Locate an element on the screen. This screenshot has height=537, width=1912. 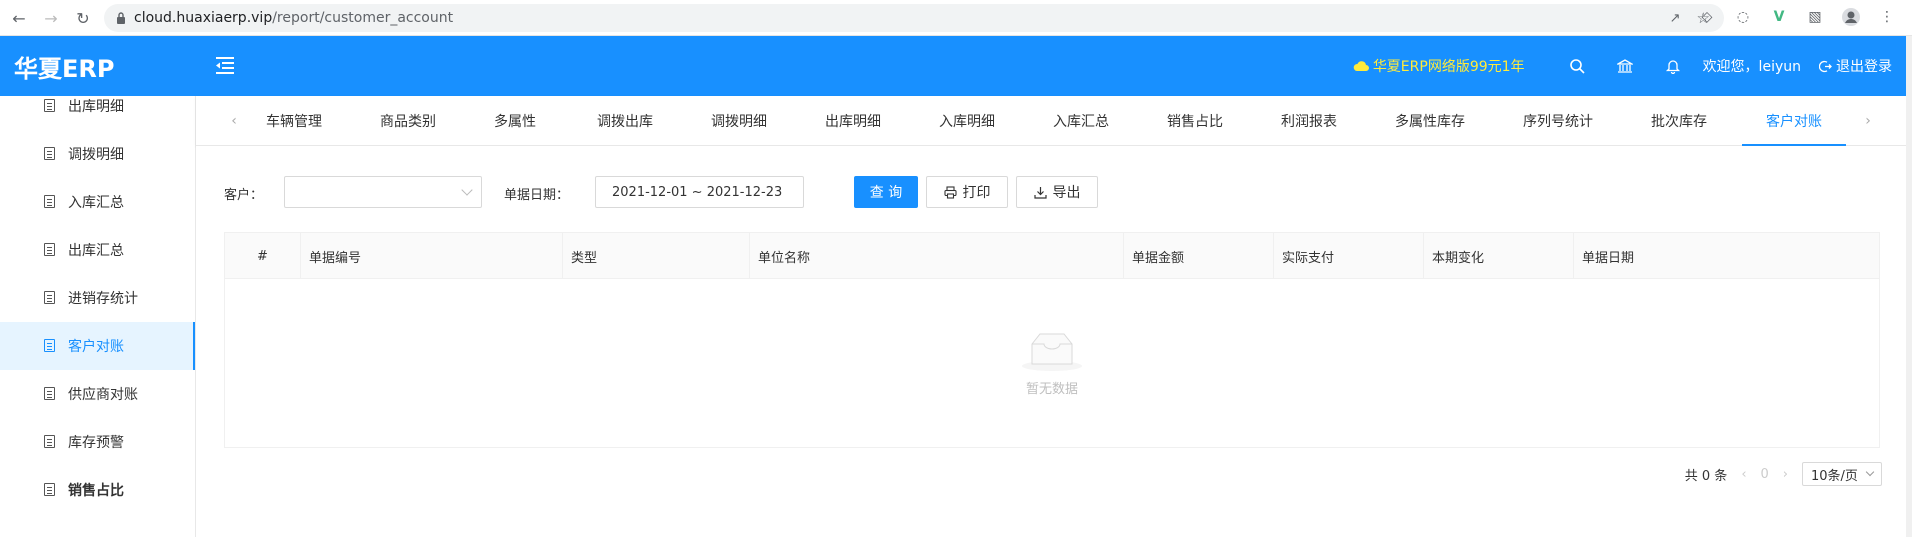
query-button: 查 询 is located at coordinates (886, 192).